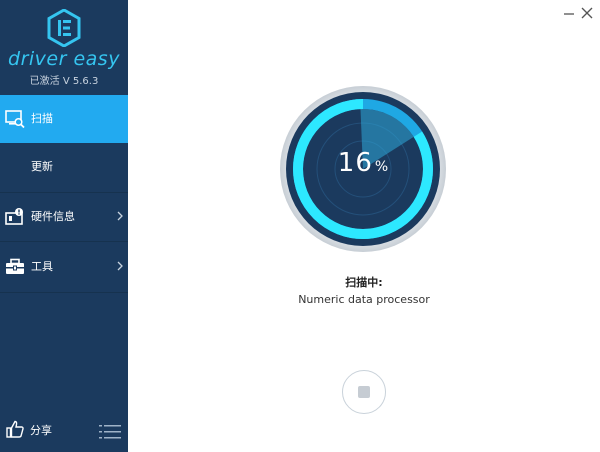 The width and height of the screenshot is (600, 452). I want to click on sidebar-item-label: 硬件信息, so click(53, 216).